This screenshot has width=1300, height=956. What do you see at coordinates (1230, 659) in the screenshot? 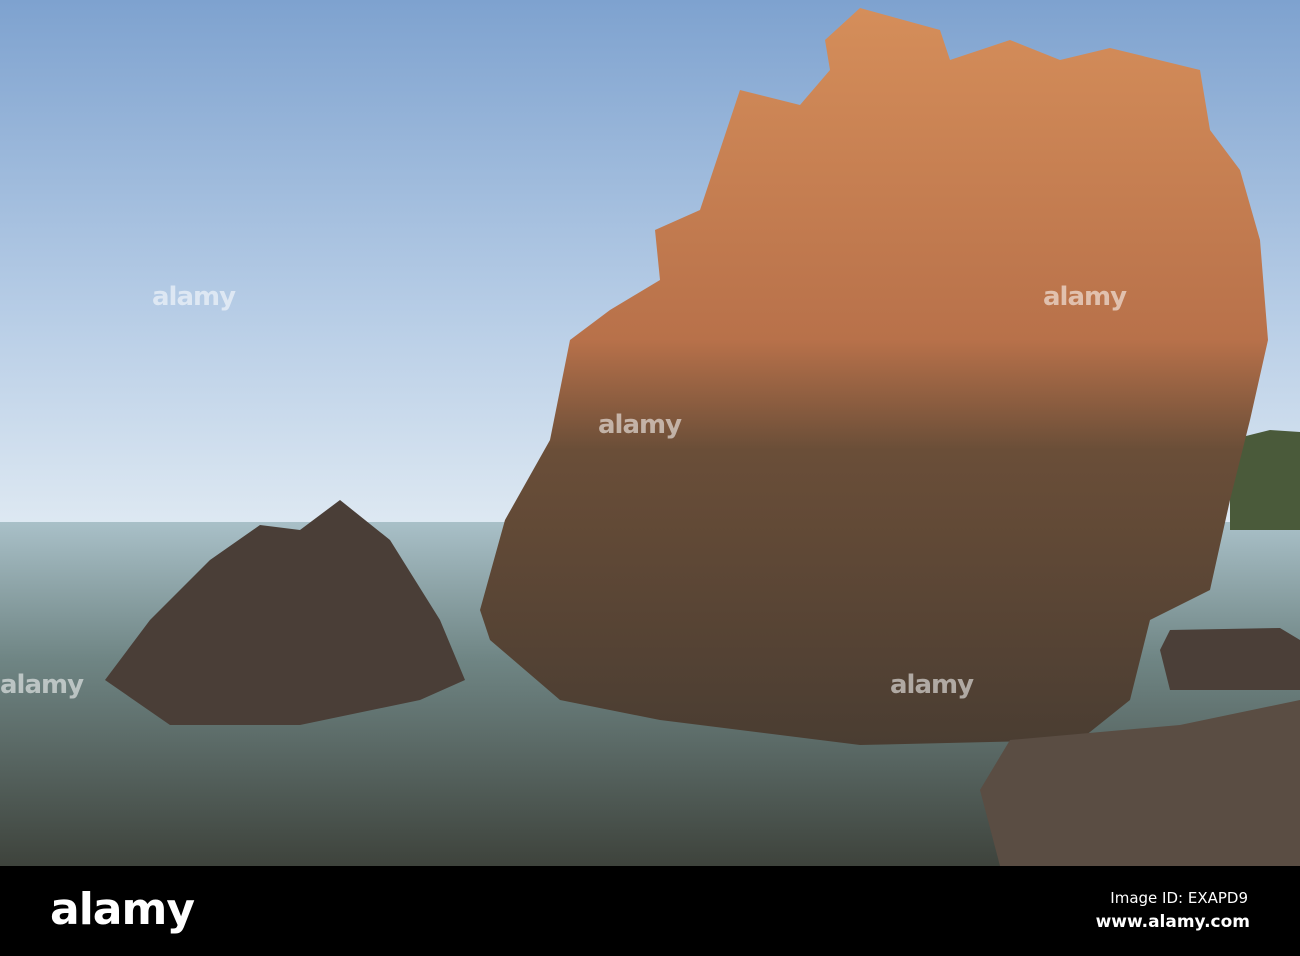
I see `right-rock` at bounding box center [1230, 659].